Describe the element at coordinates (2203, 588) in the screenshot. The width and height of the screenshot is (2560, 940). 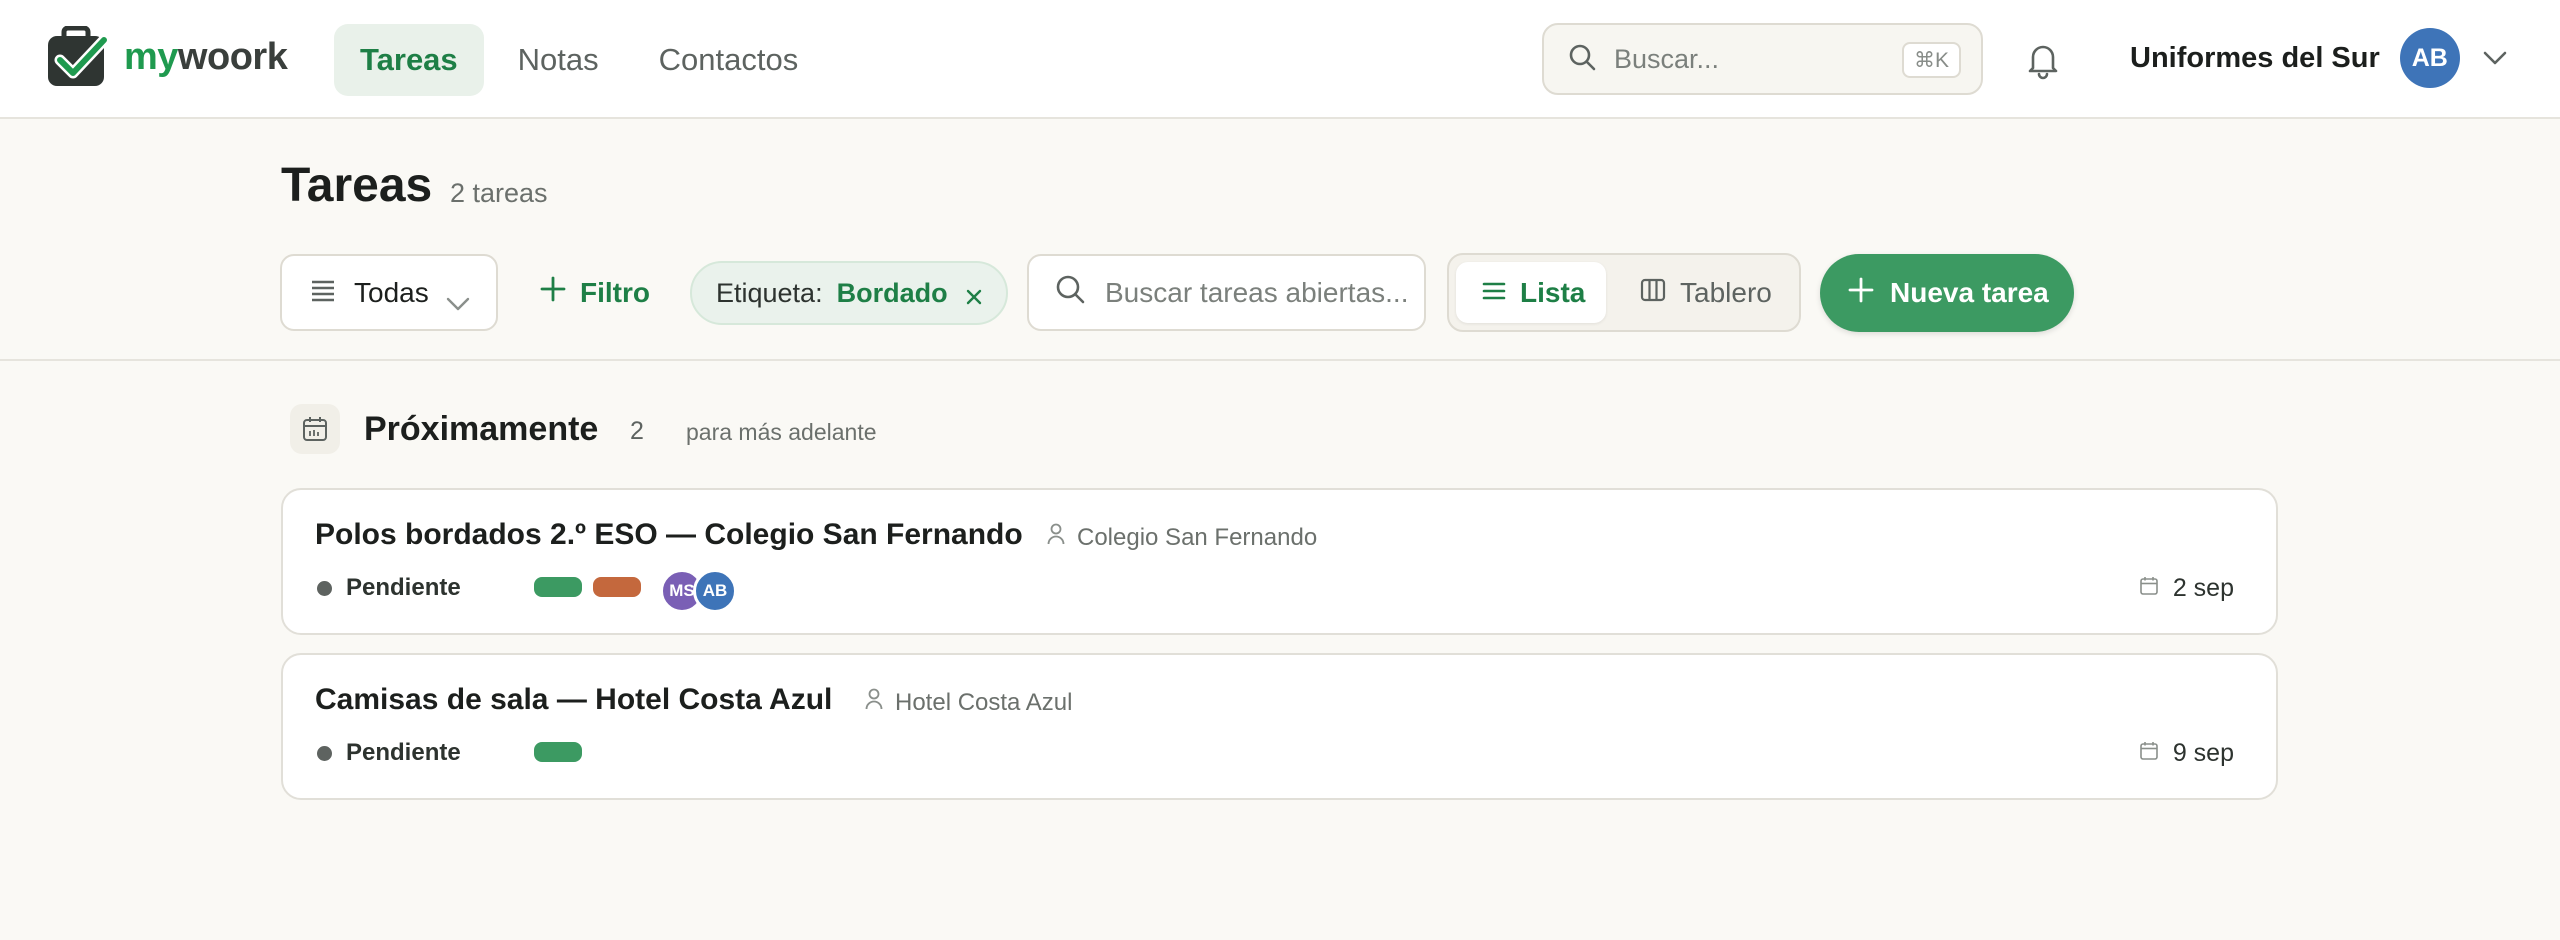
I see `task-due-label: 2 sep` at that location.